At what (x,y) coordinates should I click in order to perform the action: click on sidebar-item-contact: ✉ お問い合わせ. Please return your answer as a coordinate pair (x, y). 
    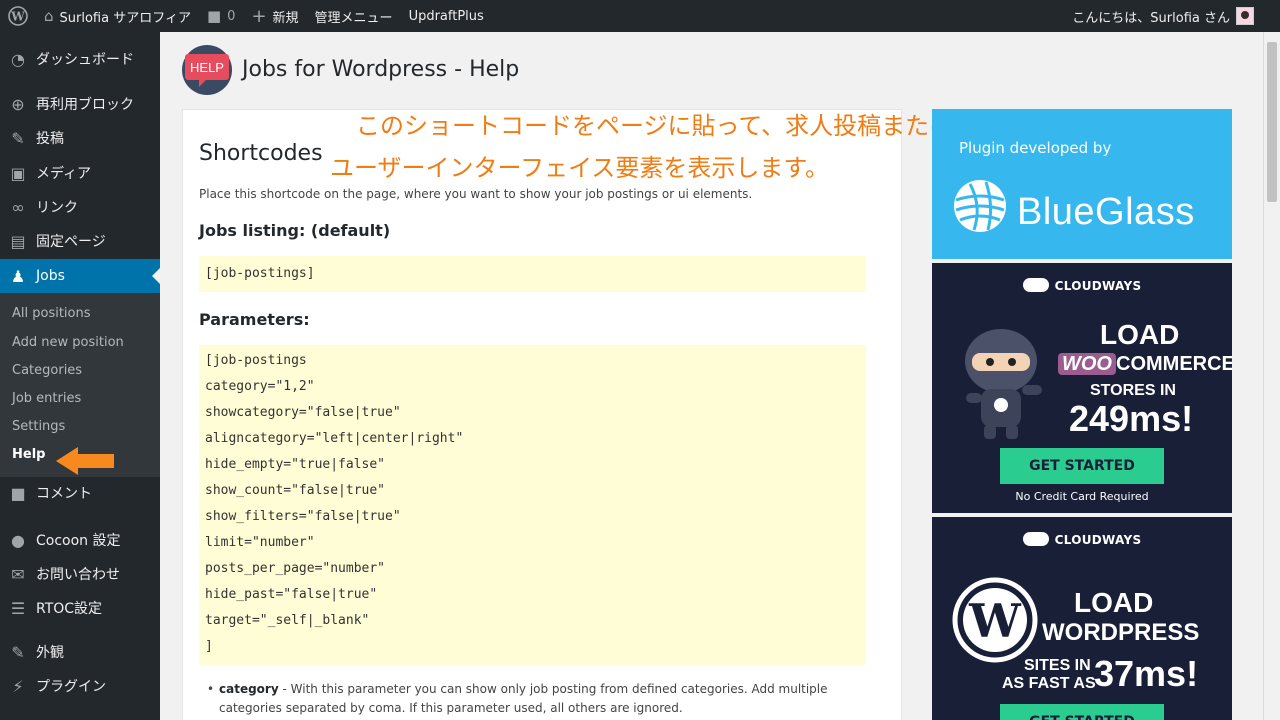
    Looking at the image, I should click on (80, 574).